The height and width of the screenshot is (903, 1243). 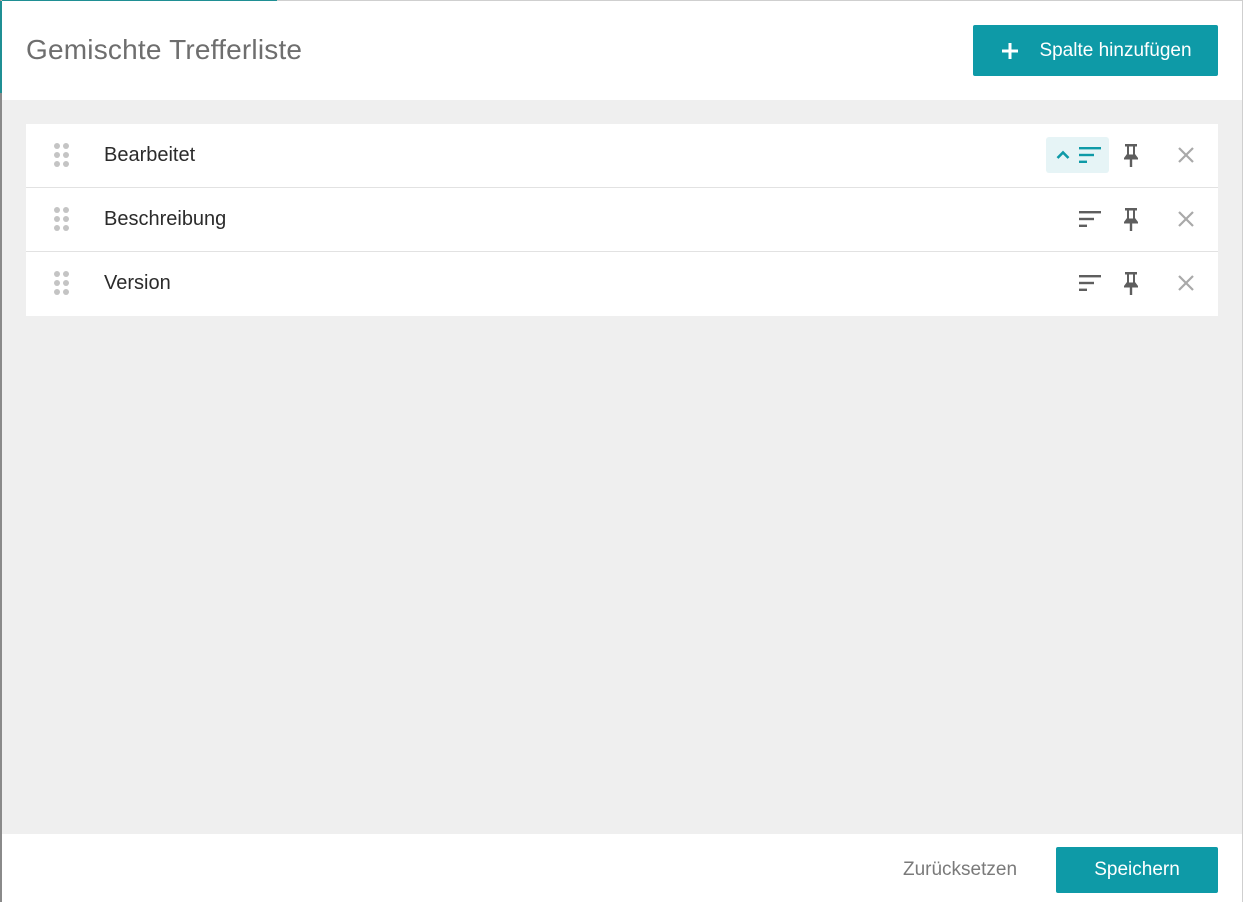 What do you see at coordinates (622, 156) in the screenshot?
I see `column-row-bearbeitet: Bearbeitet` at bounding box center [622, 156].